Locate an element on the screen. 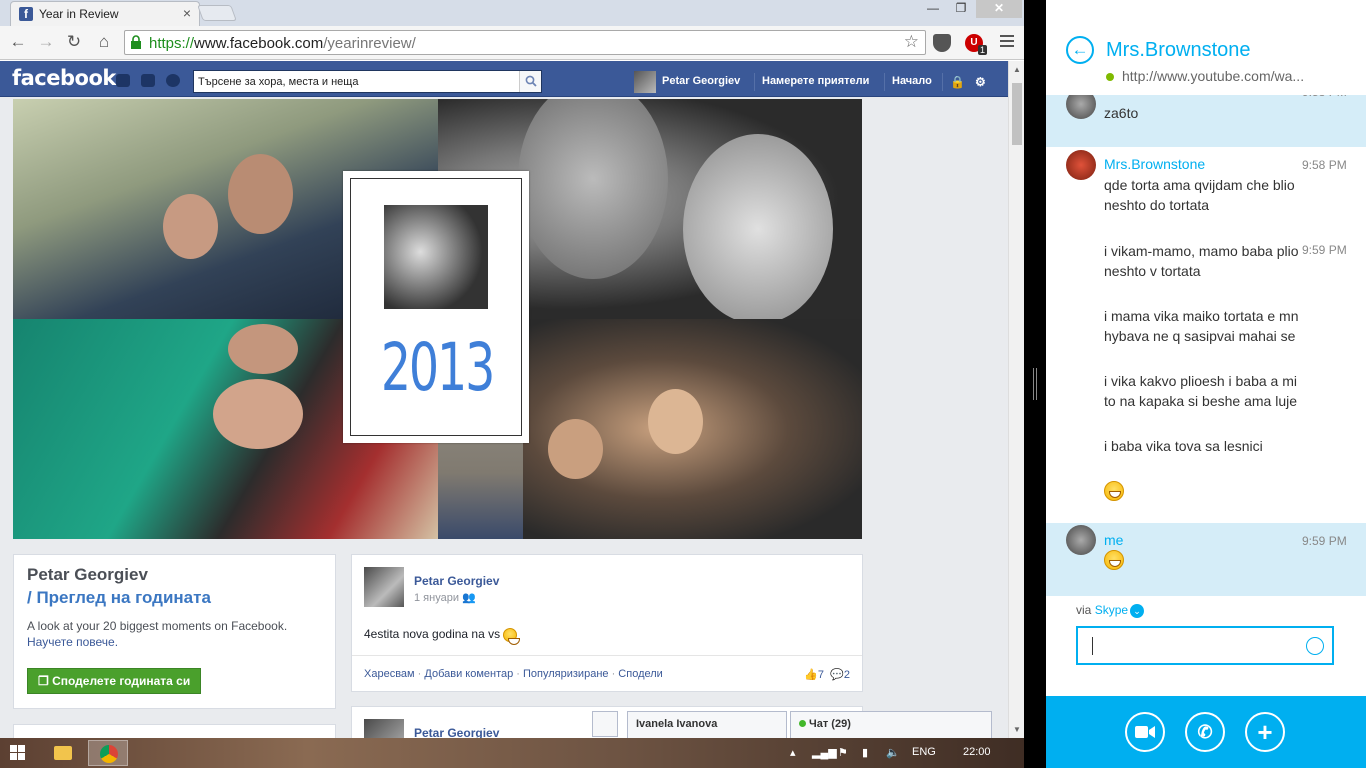  page-scrollbar: ▲ ▼ is located at coordinates (1016, 399).